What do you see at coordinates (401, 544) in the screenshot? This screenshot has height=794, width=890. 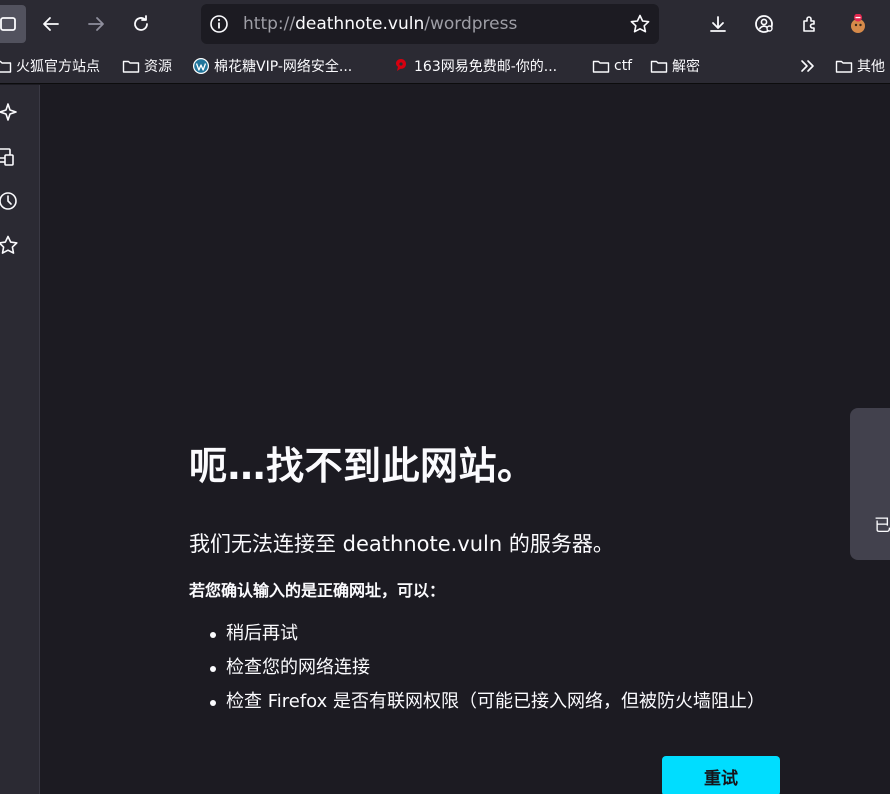 I see `error-description: 我们无法连接至 deathnote.vuln 的服务器。` at bounding box center [401, 544].